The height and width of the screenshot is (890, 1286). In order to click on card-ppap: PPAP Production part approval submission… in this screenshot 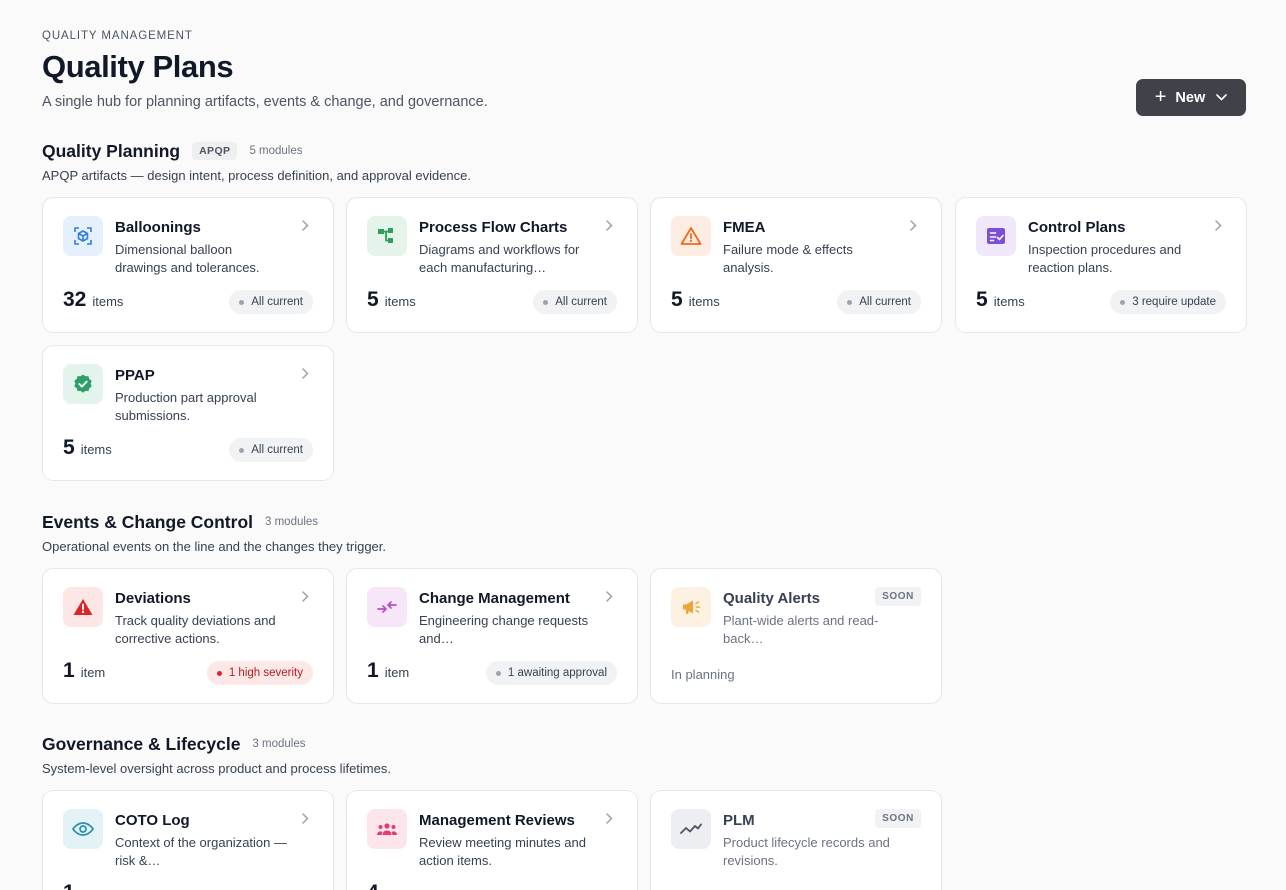, I will do `click(188, 413)`.